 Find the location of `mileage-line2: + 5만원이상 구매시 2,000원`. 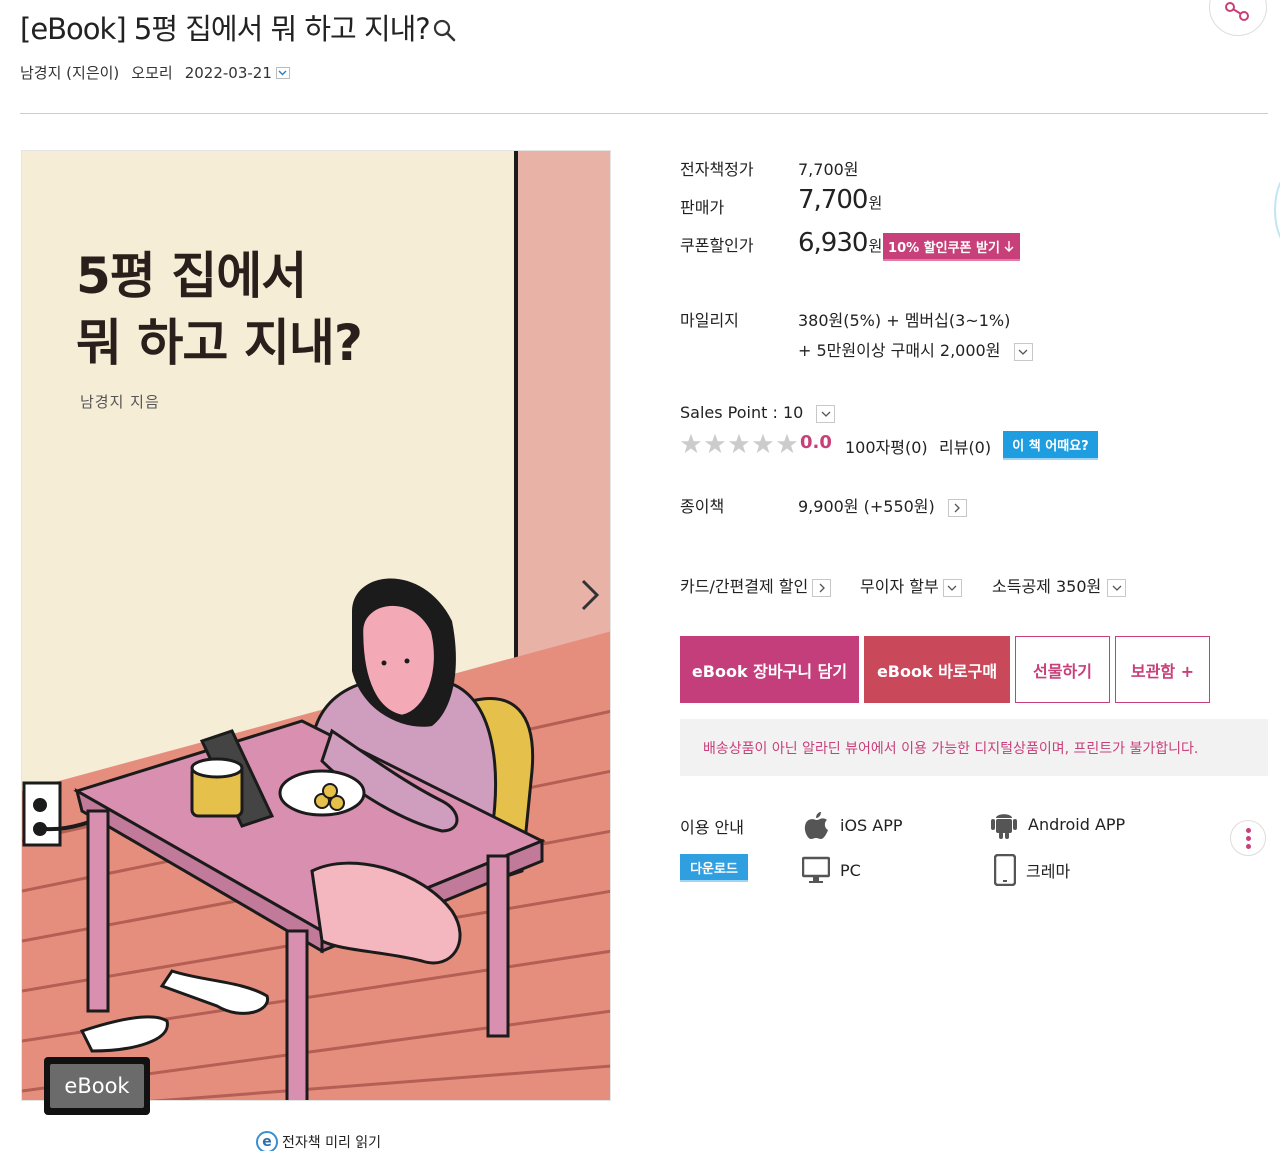

mileage-line2: + 5만원이상 구매시 2,000원 is located at coordinates (915, 349).